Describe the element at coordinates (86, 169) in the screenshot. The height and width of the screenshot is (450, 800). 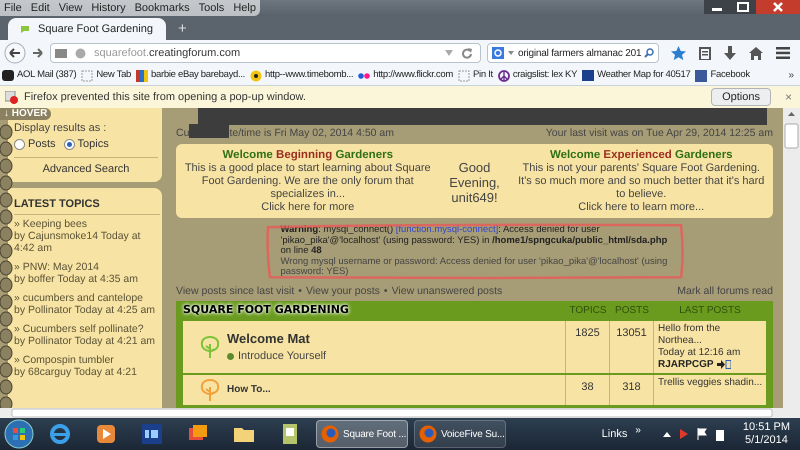
I see `advanced-search-link: Advanced Search` at that location.